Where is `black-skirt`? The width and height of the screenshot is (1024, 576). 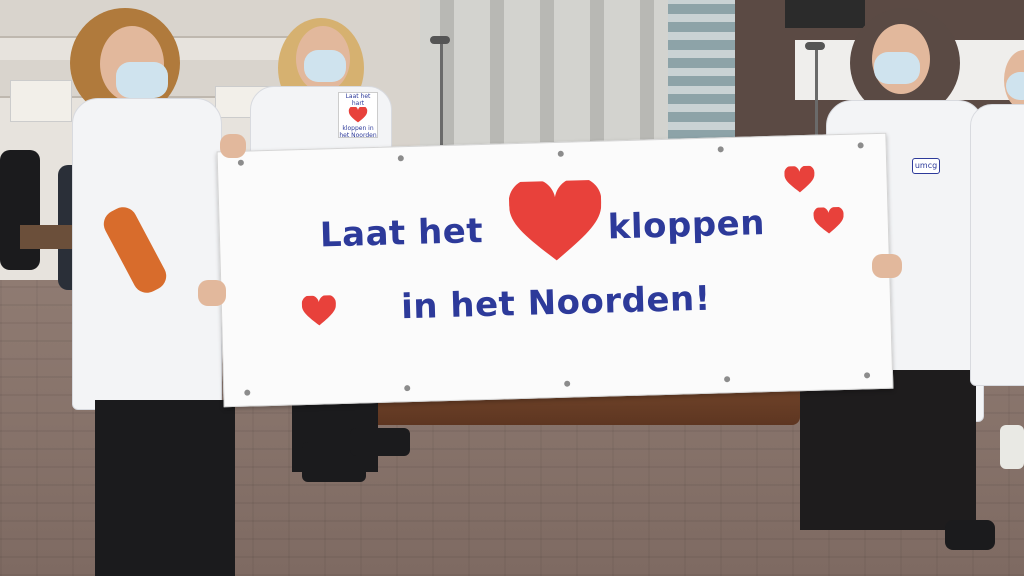 black-skirt is located at coordinates (888, 450).